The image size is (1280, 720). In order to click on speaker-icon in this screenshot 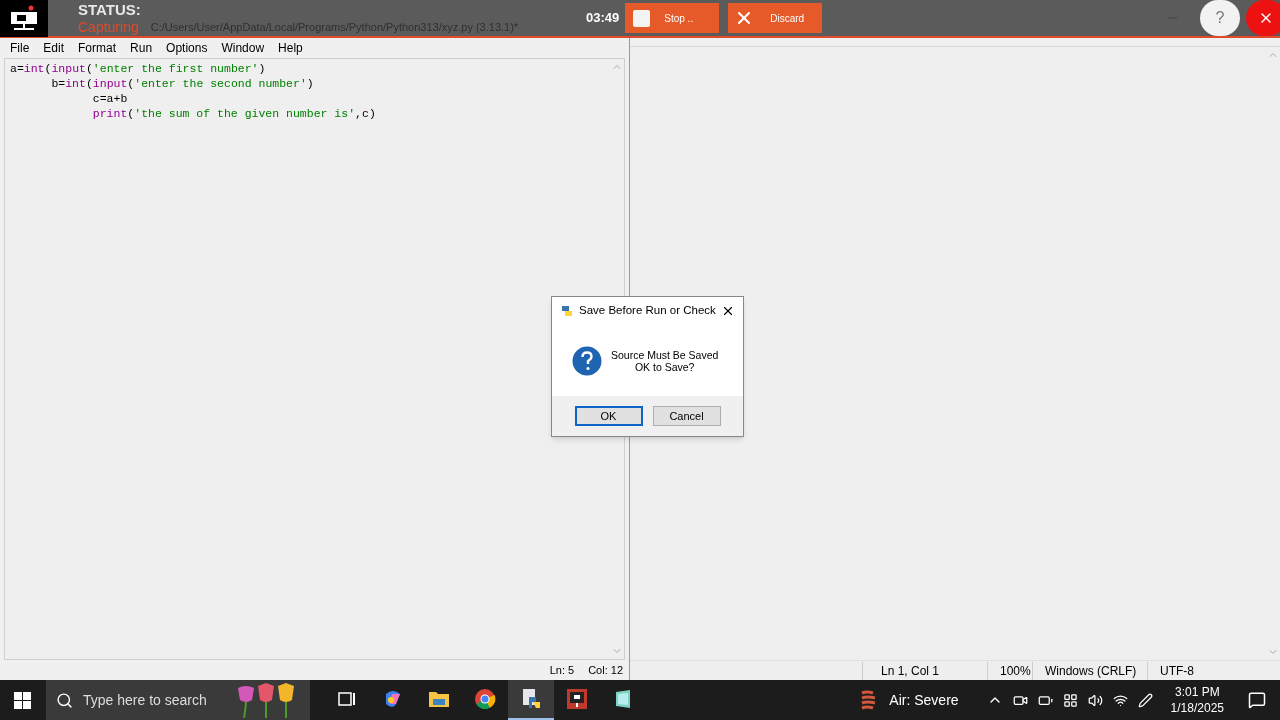, I will do `click(1095, 700)`.